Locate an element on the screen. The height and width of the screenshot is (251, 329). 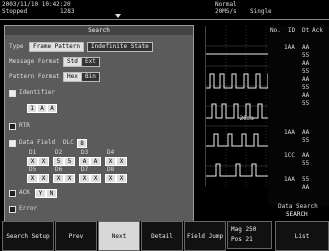
detail-button: Detail is located at coordinates (162, 236).